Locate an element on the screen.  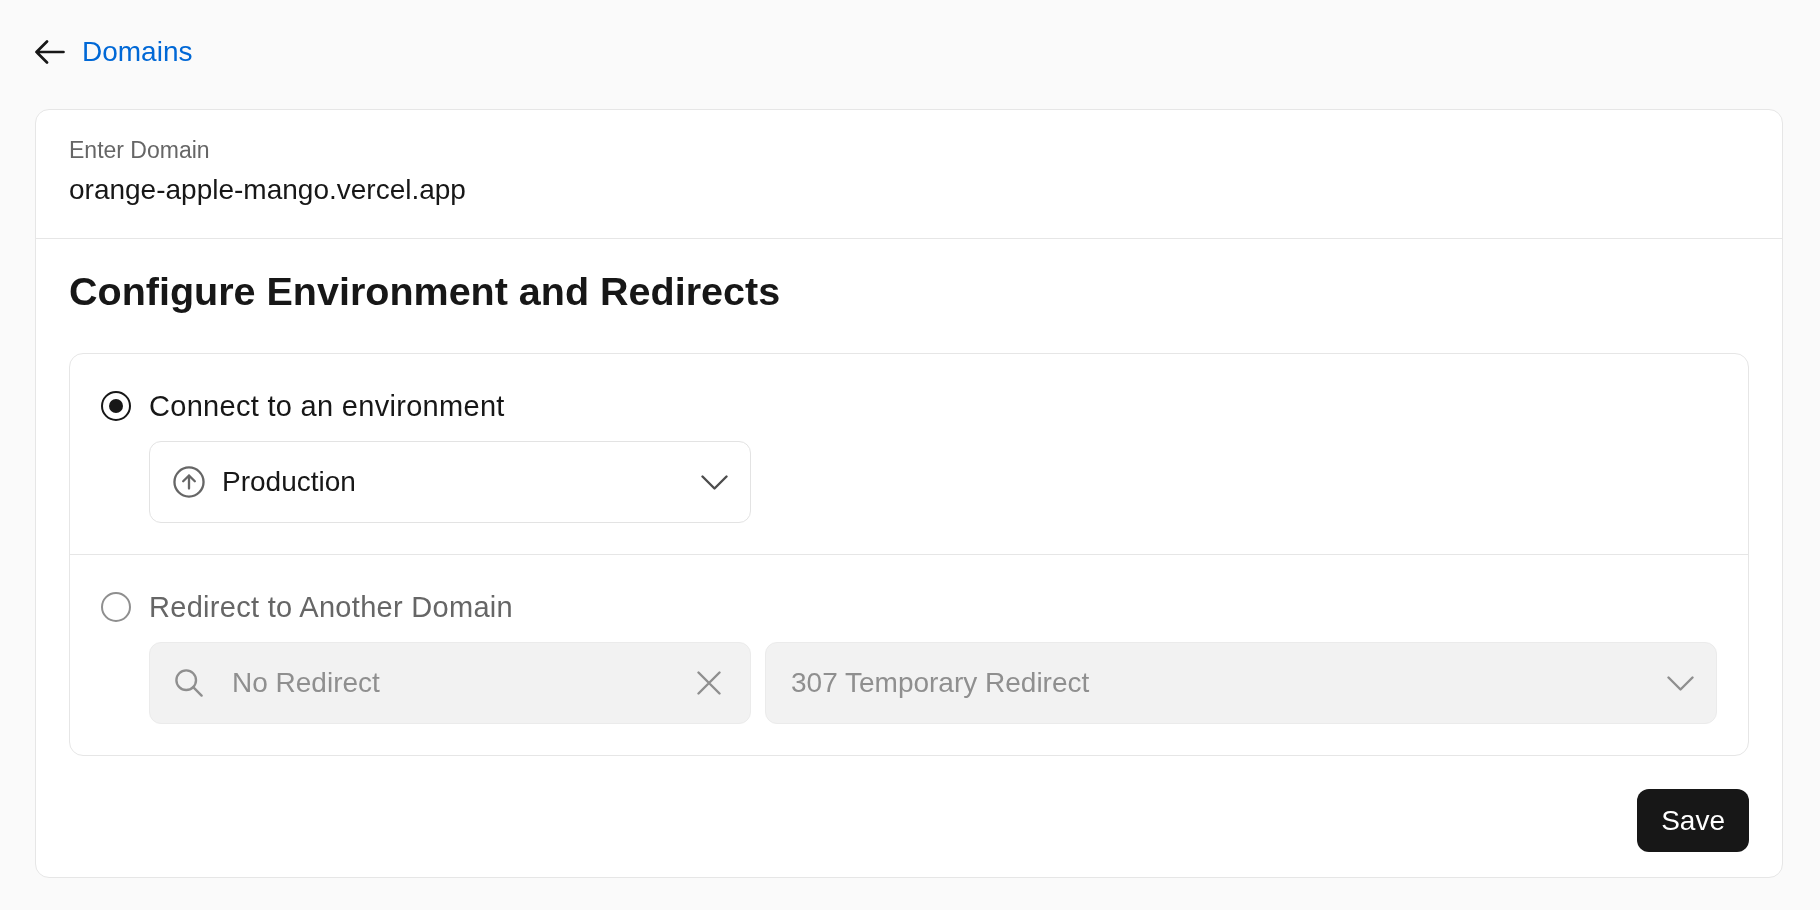
search-icon is located at coordinates (189, 683).